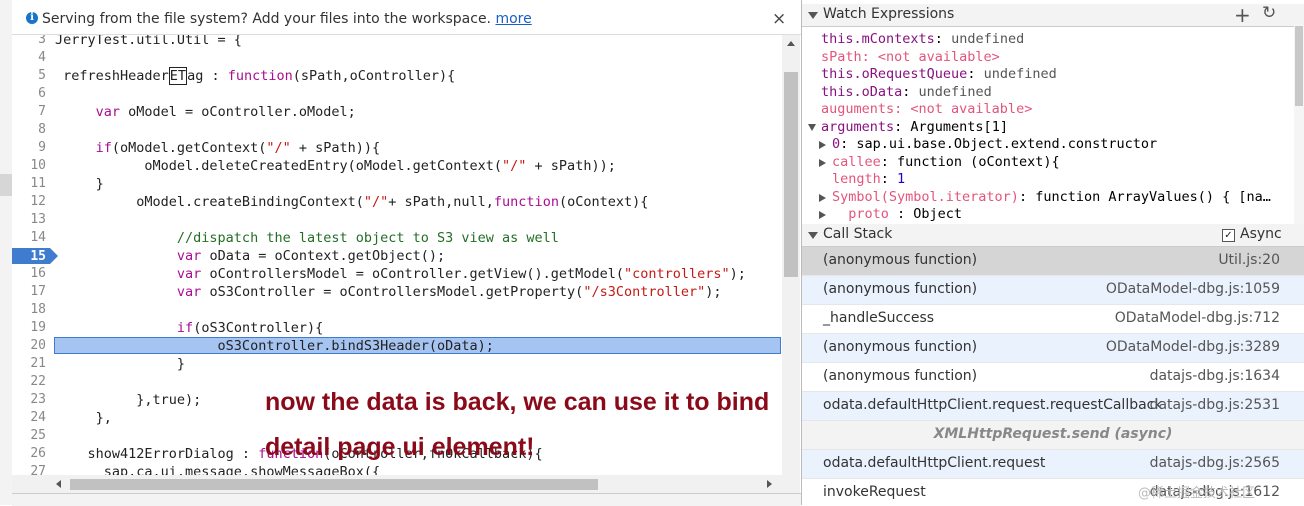 This screenshot has height=506, width=1304. What do you see at coordinates (29, 454) in the screenshot?
I see `line-number: 26` at bounding box center [29, 454].